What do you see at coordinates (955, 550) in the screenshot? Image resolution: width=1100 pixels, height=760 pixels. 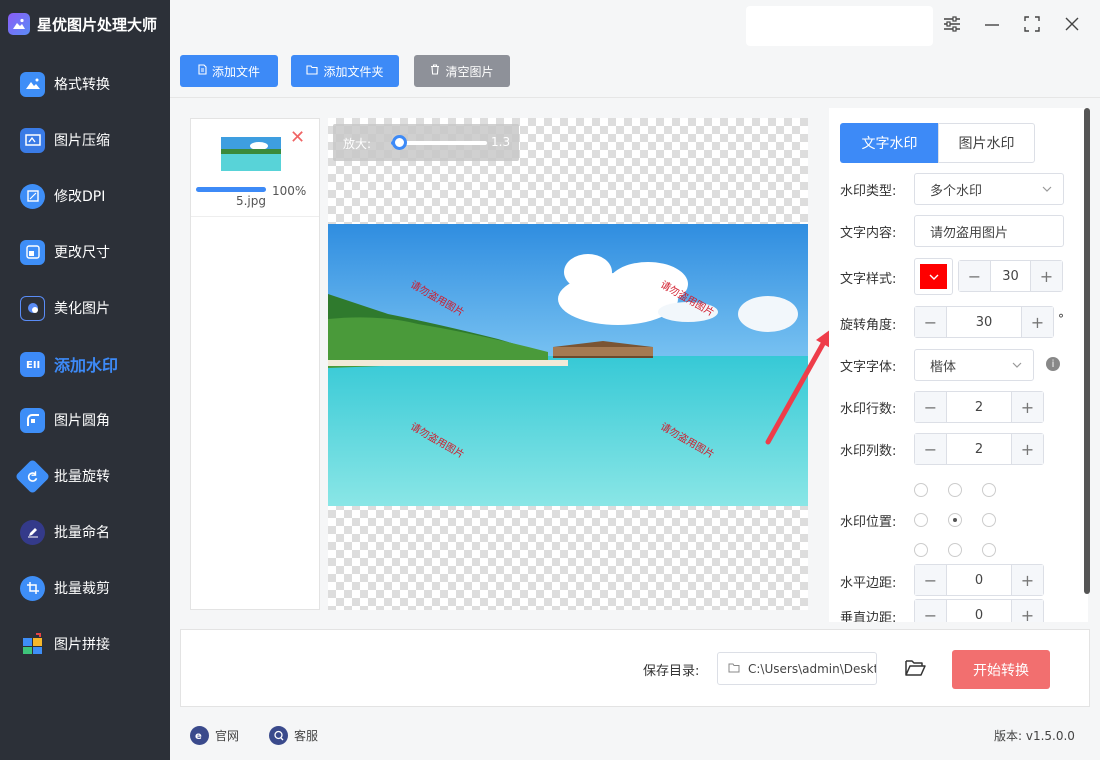 I see `position-radio-bottom-center` at bounding box center [955, 550].